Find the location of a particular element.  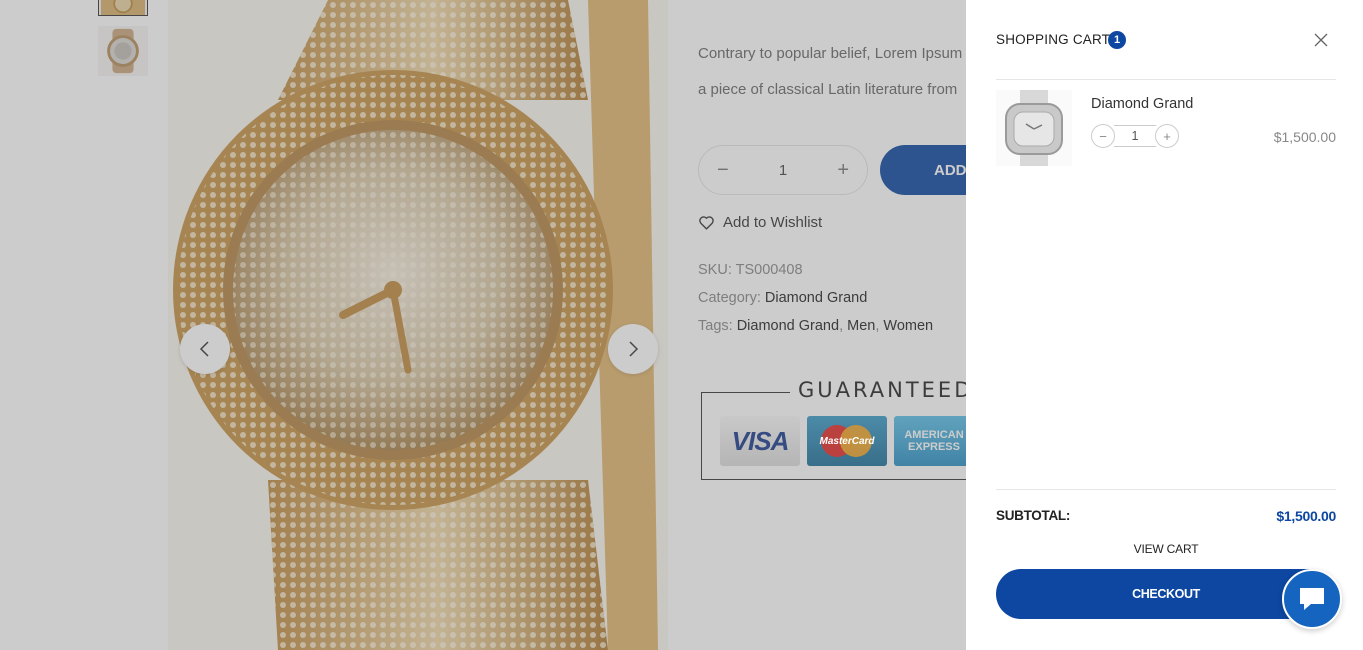

chat-button is located at coordinates (1312, 599).